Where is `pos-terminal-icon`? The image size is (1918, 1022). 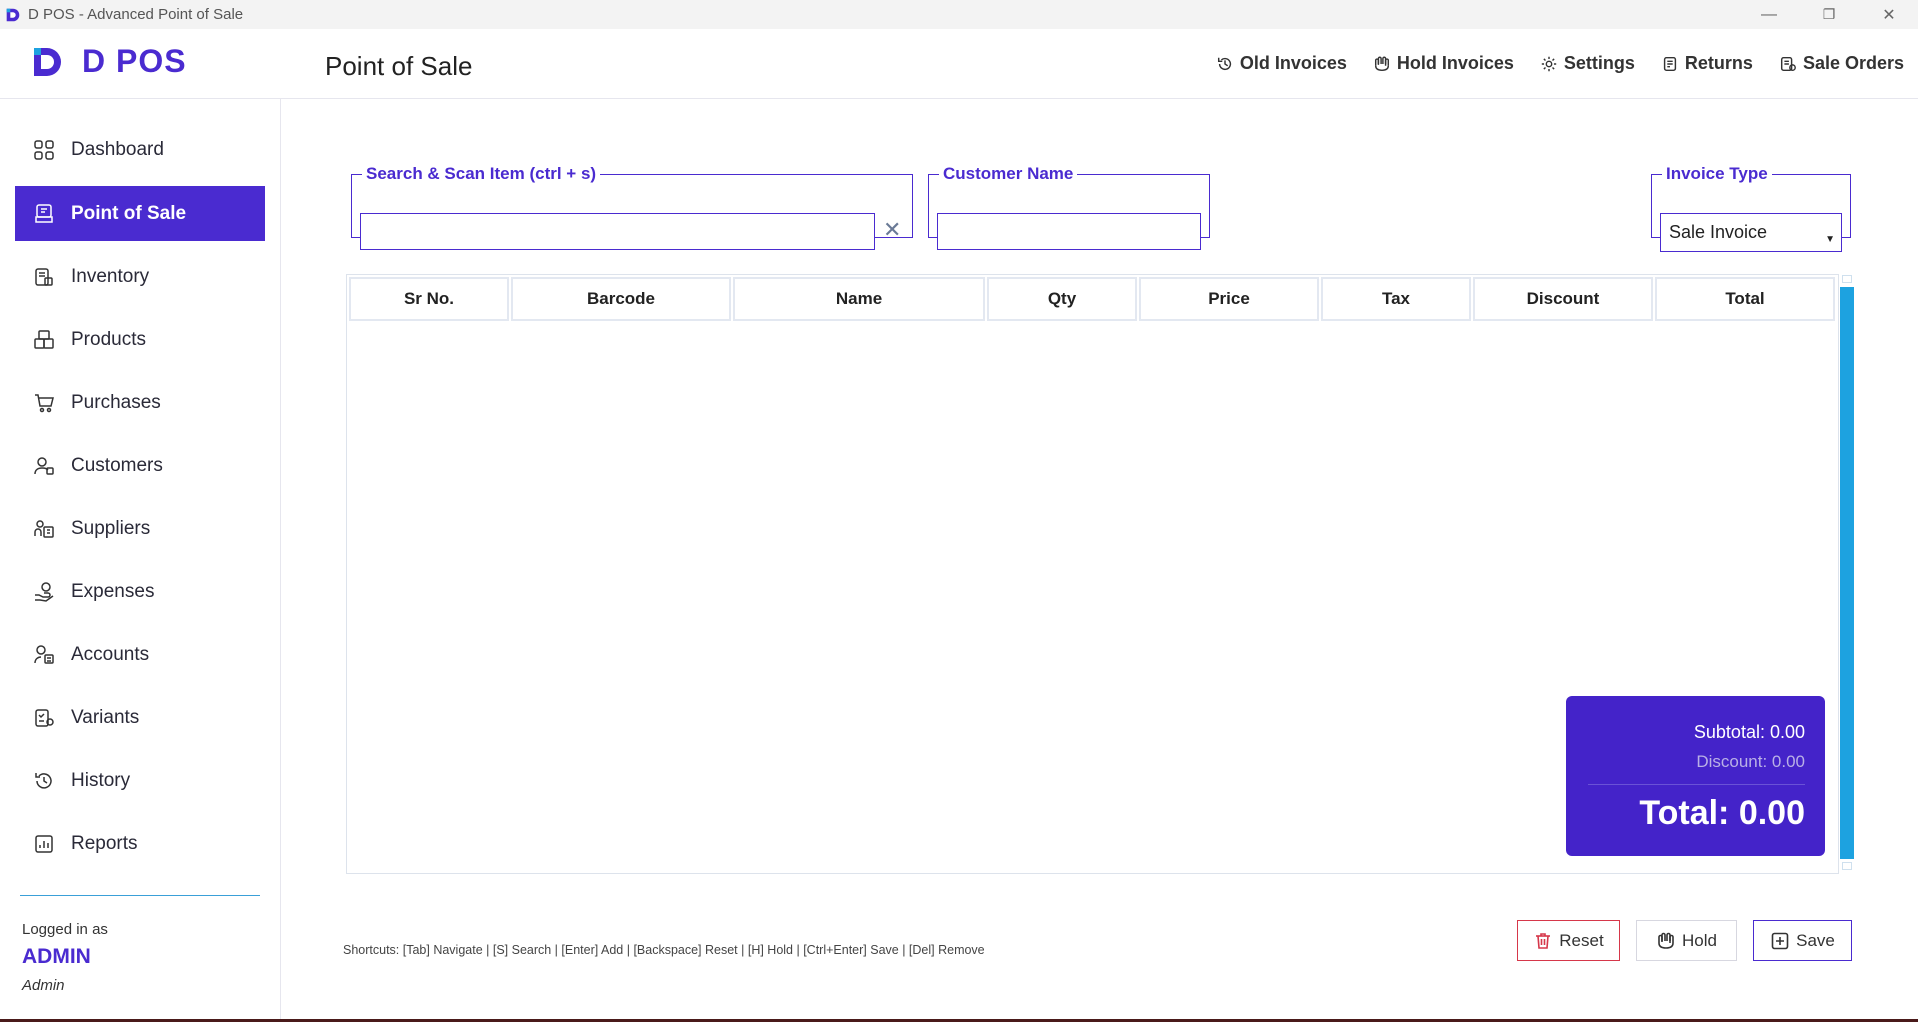
pos-terminal-icon is located at coordinates (44, 213).